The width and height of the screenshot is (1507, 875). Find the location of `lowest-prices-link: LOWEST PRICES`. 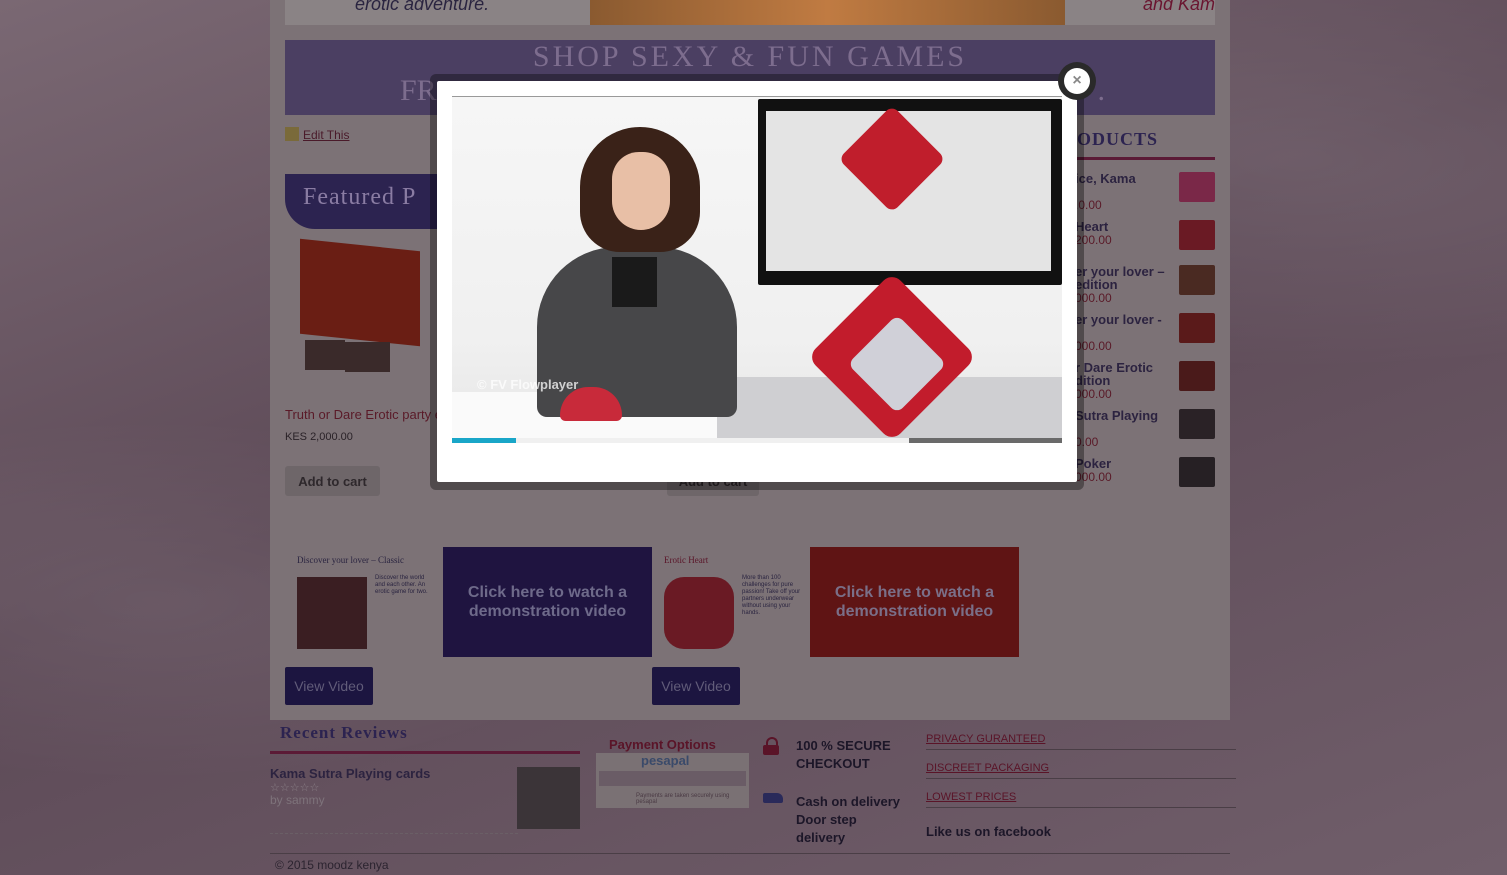

lowest-prices-link: LOWEST PRICES is located at coordinates (1081, 799).